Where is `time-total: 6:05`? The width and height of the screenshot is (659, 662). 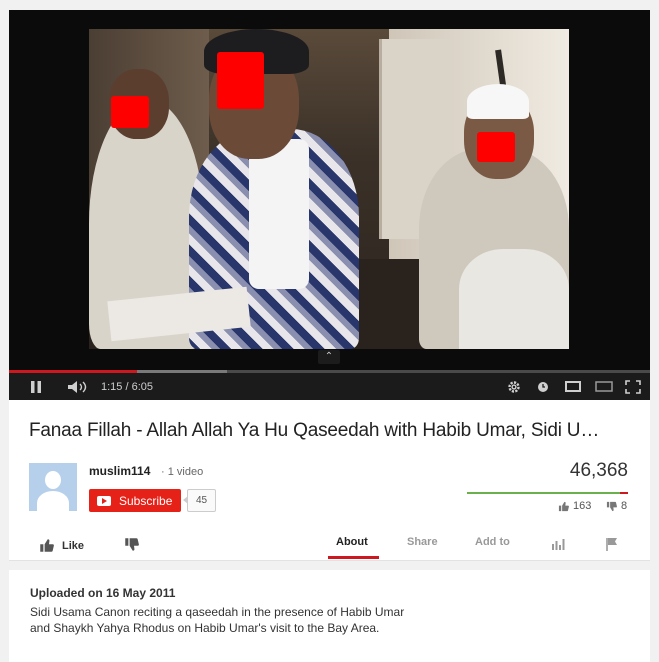 time-total: 6:05 is located at coordinates (142, 386).